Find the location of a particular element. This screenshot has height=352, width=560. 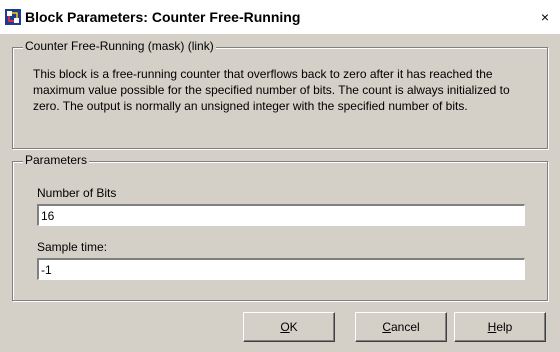

help-button: Help is located at coordinates (500, 327).